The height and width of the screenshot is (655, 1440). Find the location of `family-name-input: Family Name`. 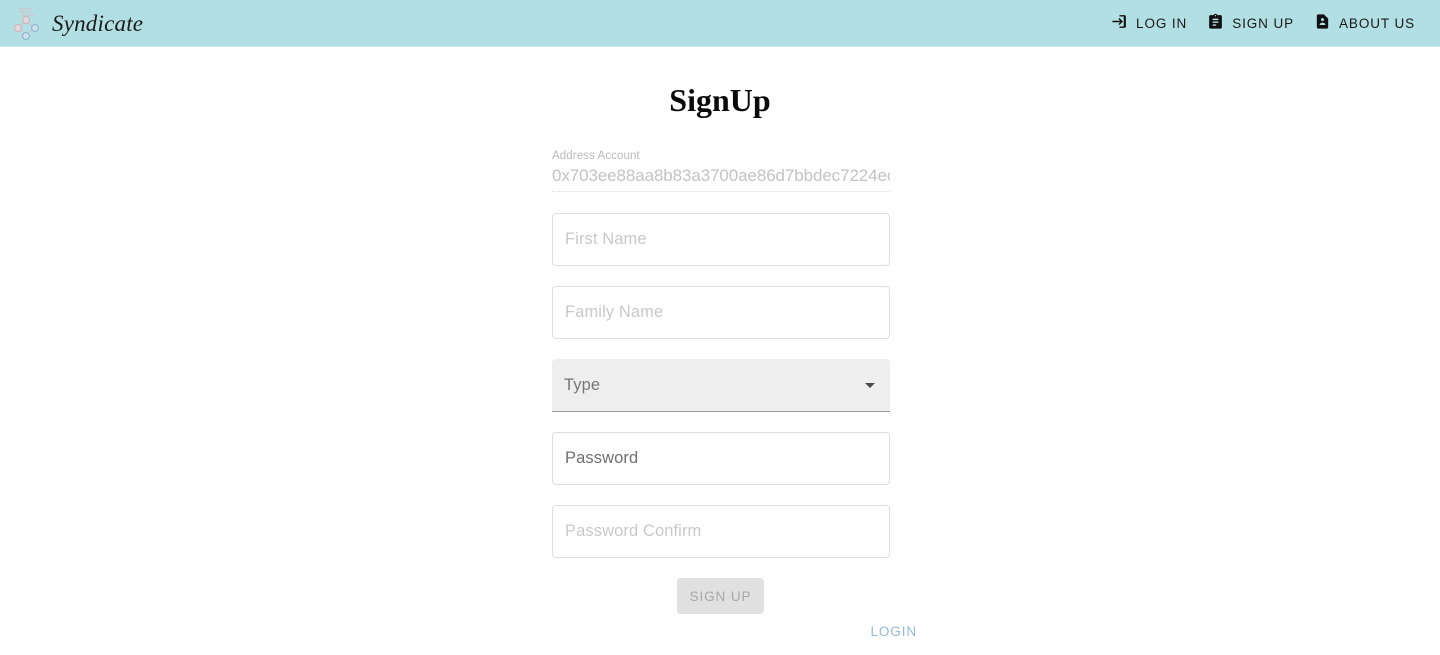

family-name-input: Family Name is located at coordinates (721, 312).